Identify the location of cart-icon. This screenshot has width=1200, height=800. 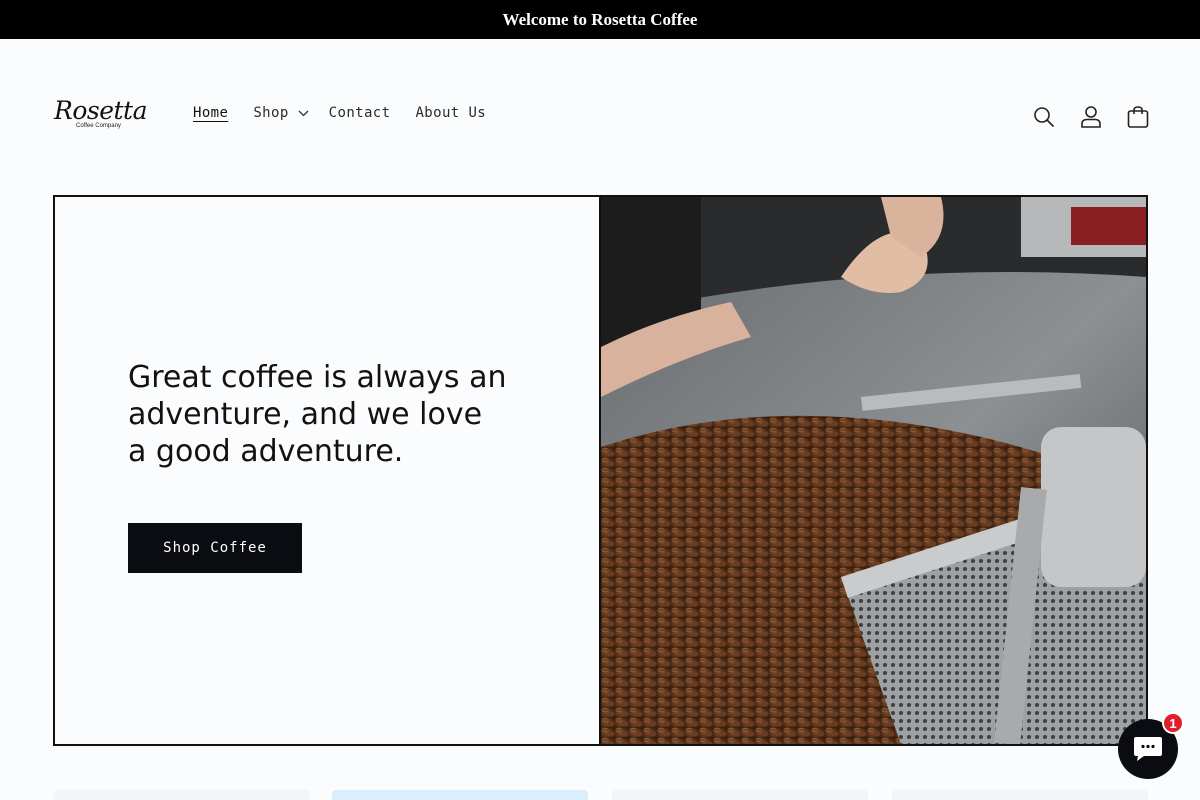
(1138, 117).